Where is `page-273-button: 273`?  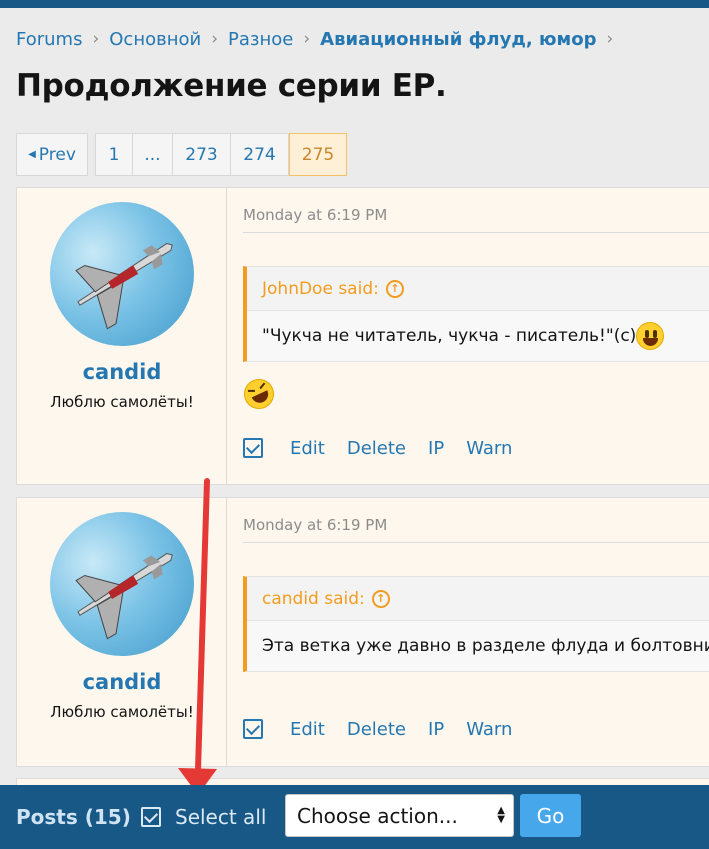
page-273-button: 273 is located at coordinates (202, 154).